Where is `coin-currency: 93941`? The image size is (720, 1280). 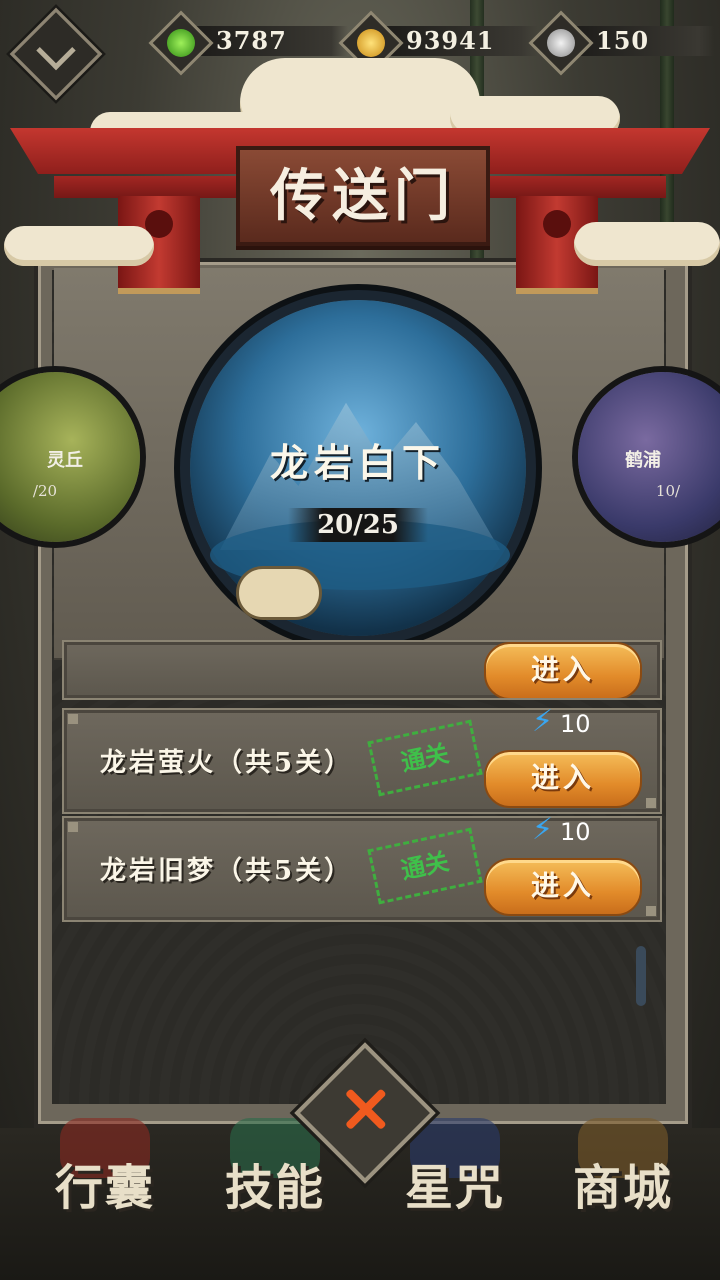 coin-currency: 93941 is located at coordinates (438, 43).